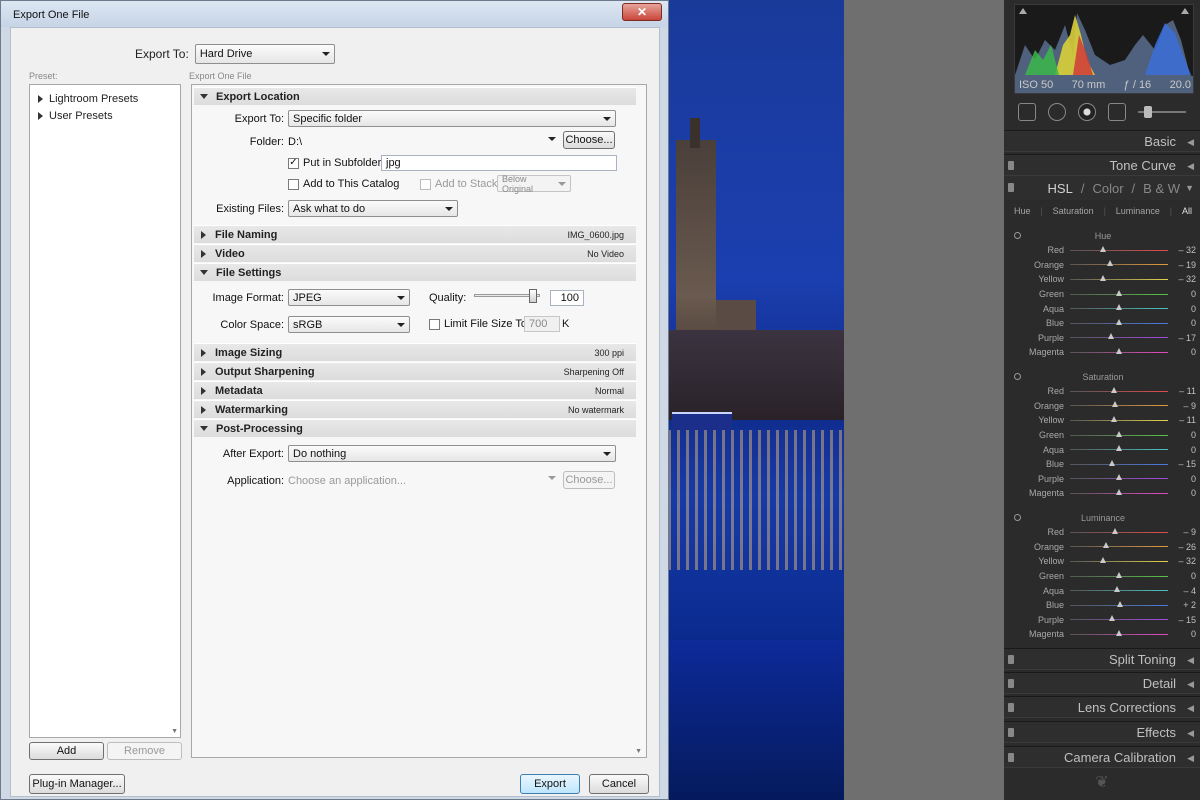 Image resolution: width=1200 pixels, height=800 pixels. Describe the element at coordinates (415, 96) in the screenshot. I see `section-export-location: Export Location` at that location.